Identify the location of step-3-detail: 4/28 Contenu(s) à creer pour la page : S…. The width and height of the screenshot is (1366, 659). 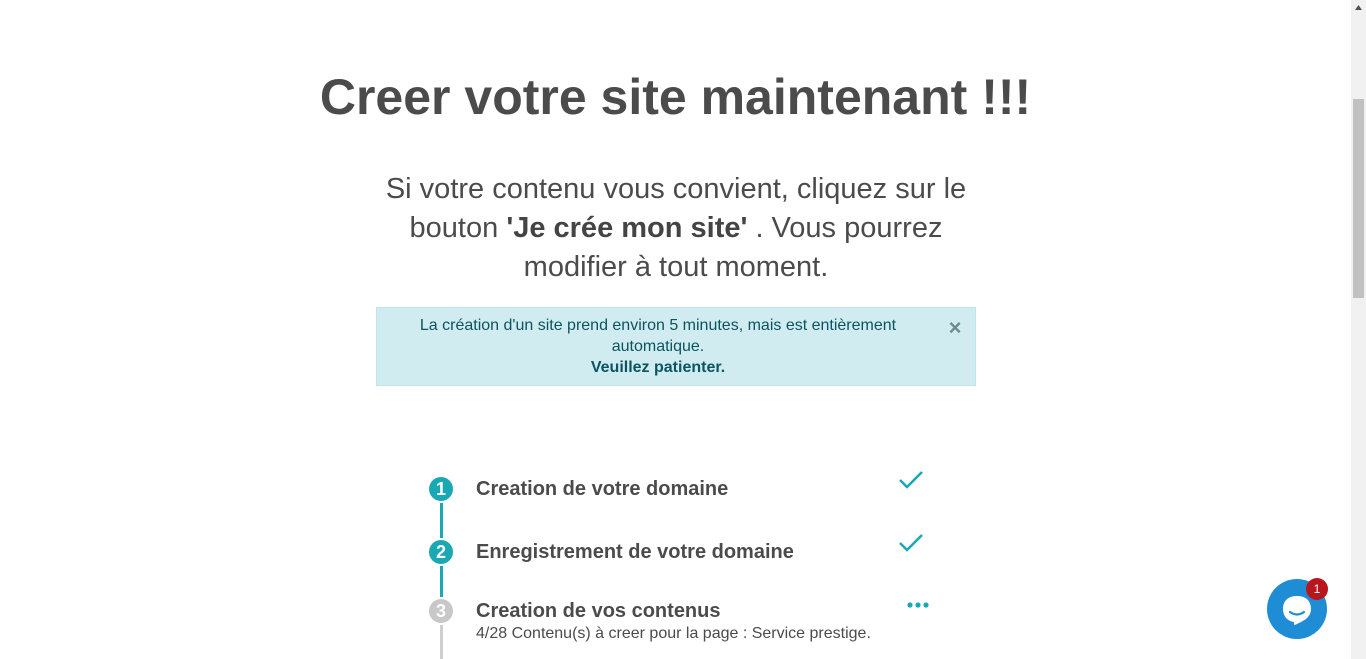
(673, 633).